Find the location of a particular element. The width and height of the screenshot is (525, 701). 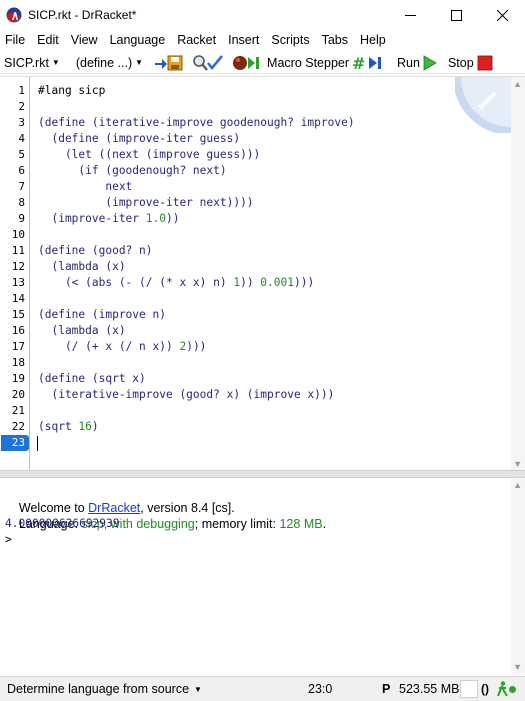

code-line: #lang sicp is located at coordinates (71, 91).